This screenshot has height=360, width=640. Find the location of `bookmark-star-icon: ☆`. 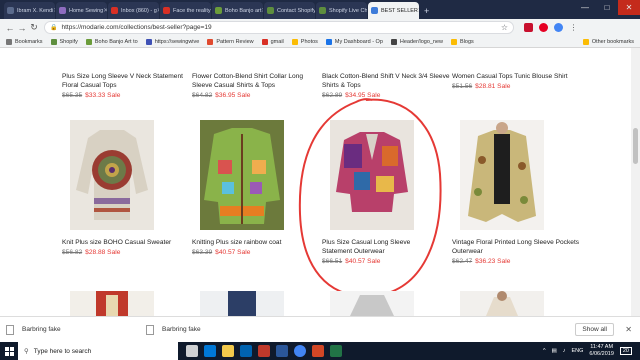

bookmark-star-icon: ☆ is located at coordinates (504, 27).